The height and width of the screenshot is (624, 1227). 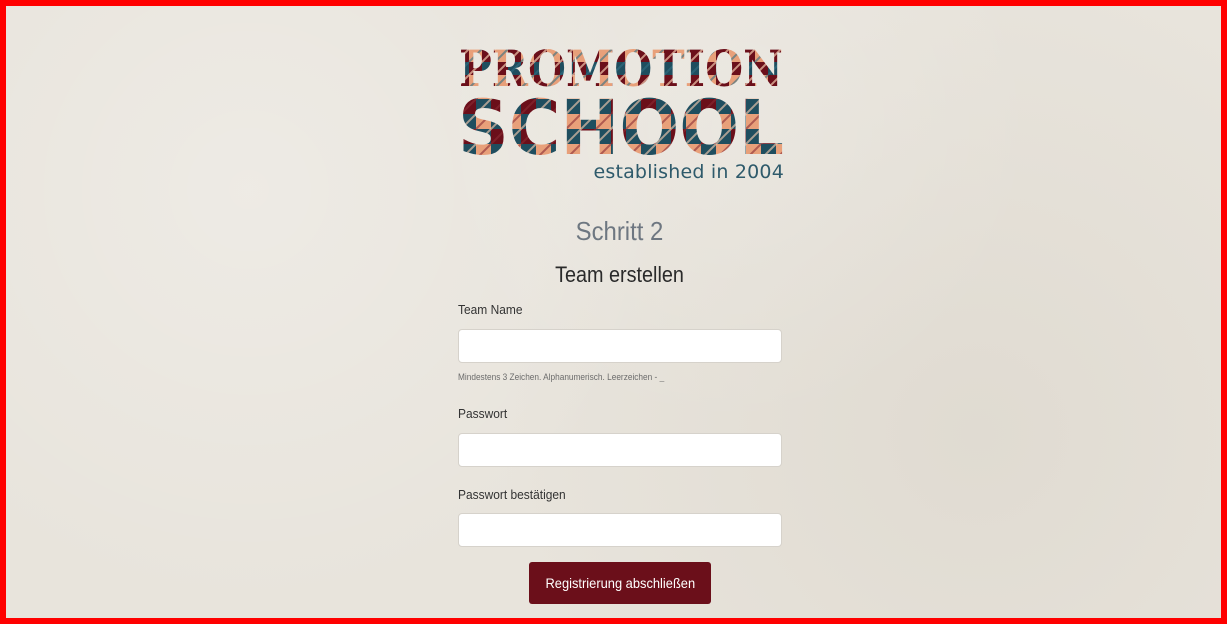 What do you see at coordinates (620, 530) in the screenshot?
I see `password-confirm-input` at bounding box center [620, 530].